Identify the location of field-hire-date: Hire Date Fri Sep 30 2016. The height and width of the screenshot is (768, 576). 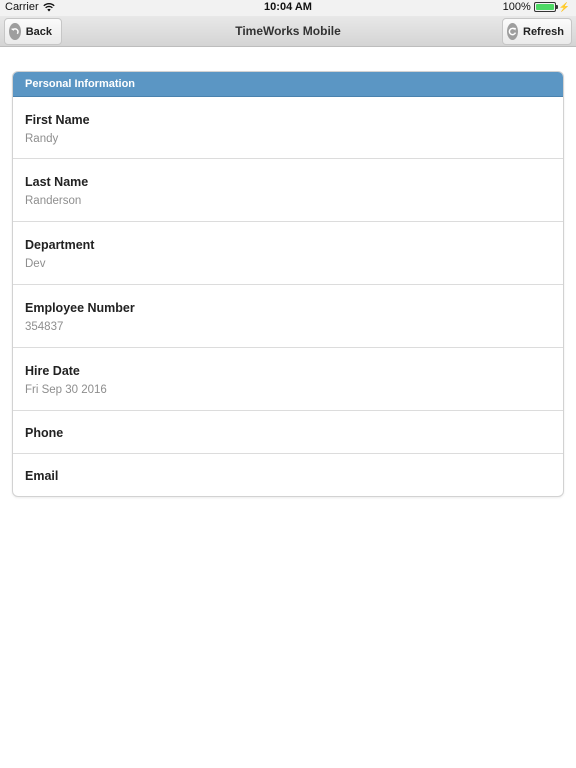
(288, 379).